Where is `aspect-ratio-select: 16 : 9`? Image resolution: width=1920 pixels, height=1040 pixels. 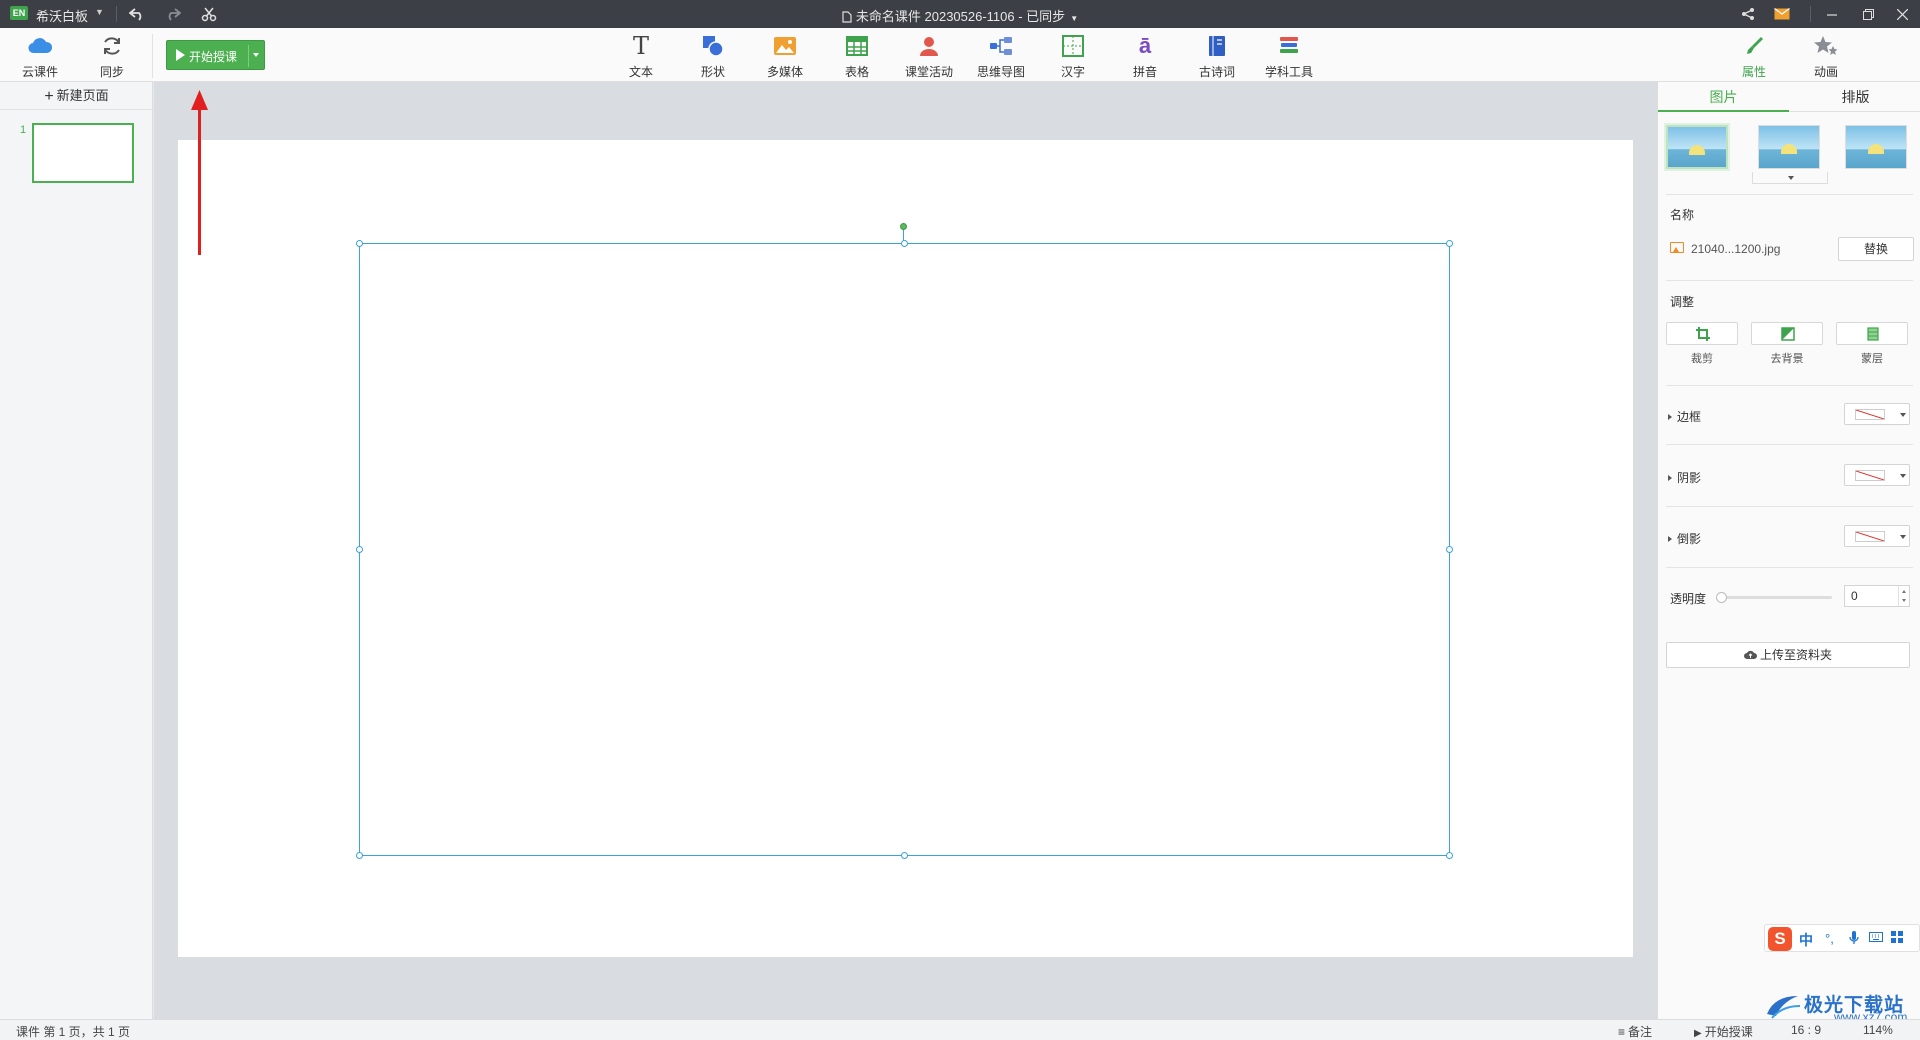
aspect-ratio-select: 16 : 9 is located at coordinates (1806, 1030).